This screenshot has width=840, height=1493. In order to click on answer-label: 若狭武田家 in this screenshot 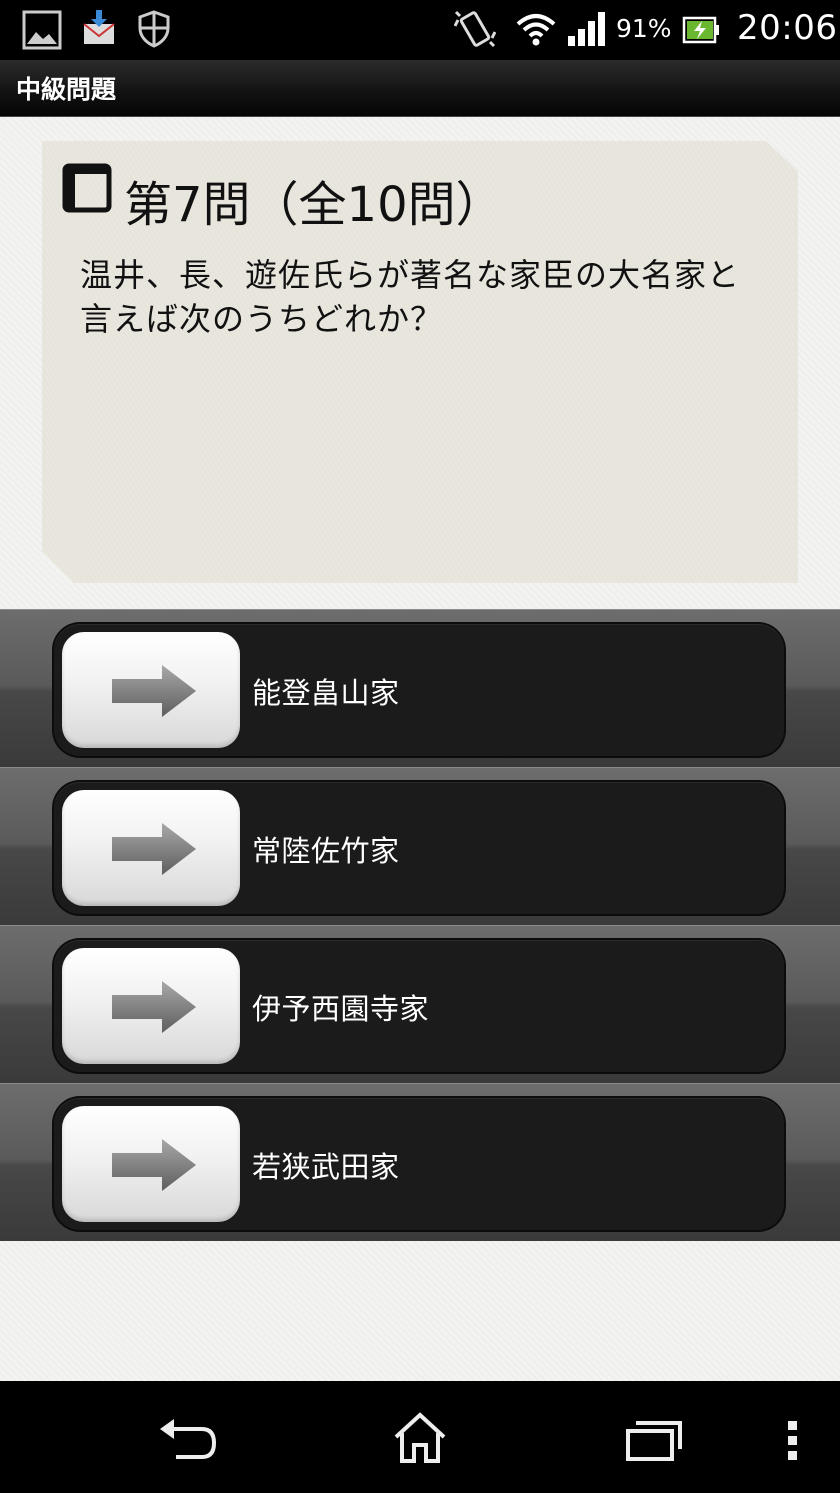, I will do `click(326, 1167)`.